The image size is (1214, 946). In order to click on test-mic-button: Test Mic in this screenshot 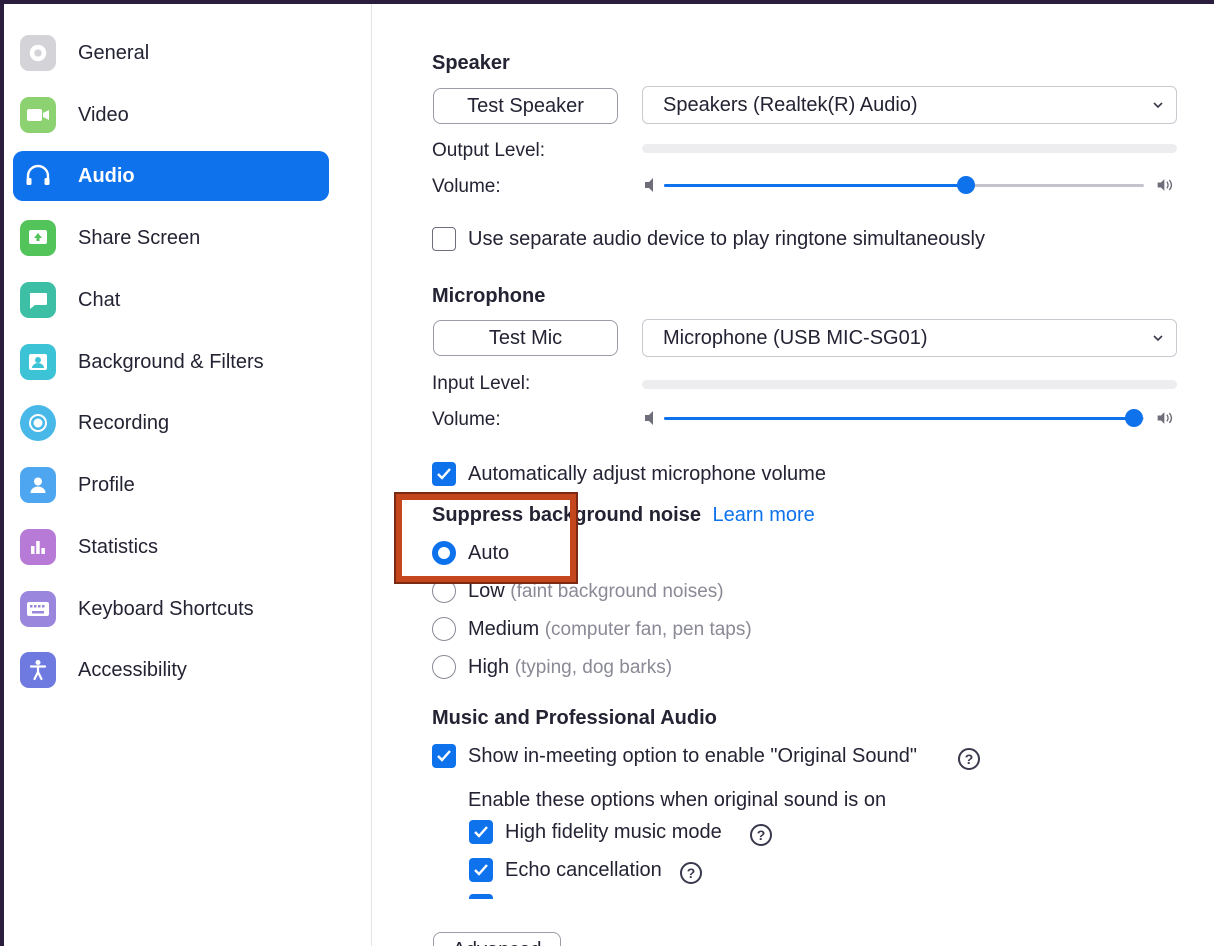, I will do `click(525, 338)`.